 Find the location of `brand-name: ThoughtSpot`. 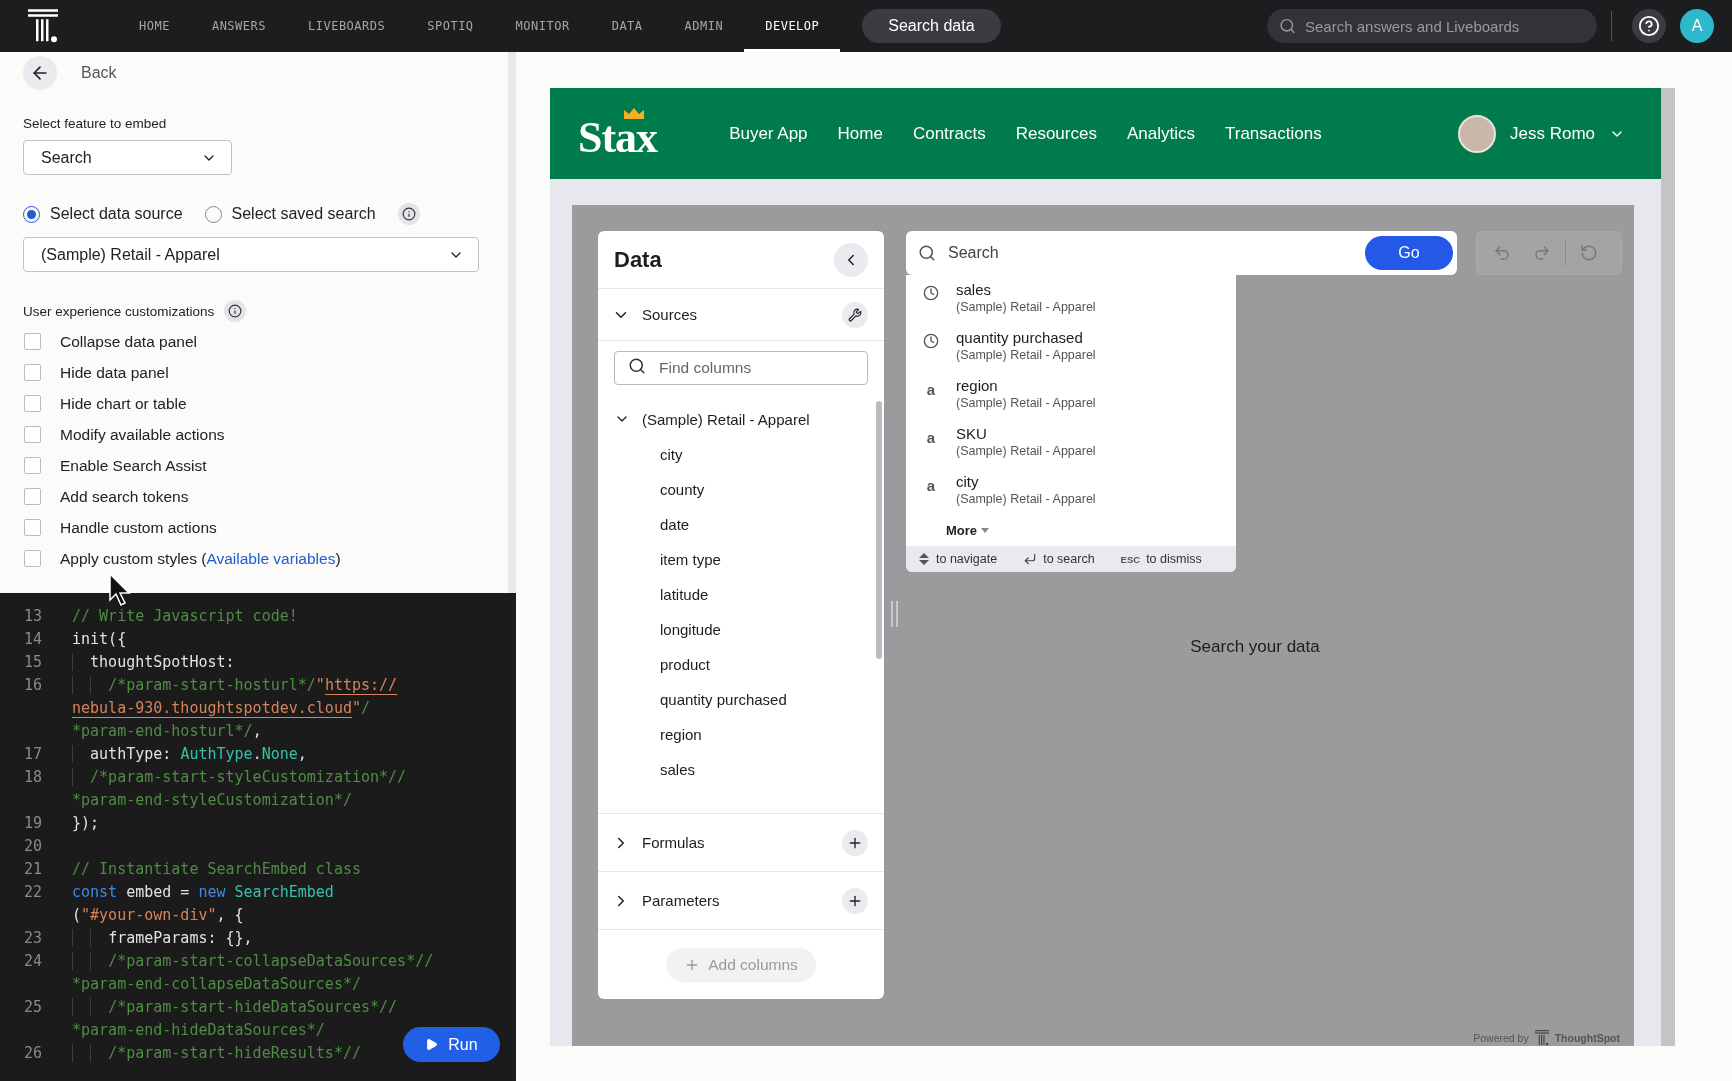

brand-name: ThoughtSpot is located at coordinates (1587, 1037).